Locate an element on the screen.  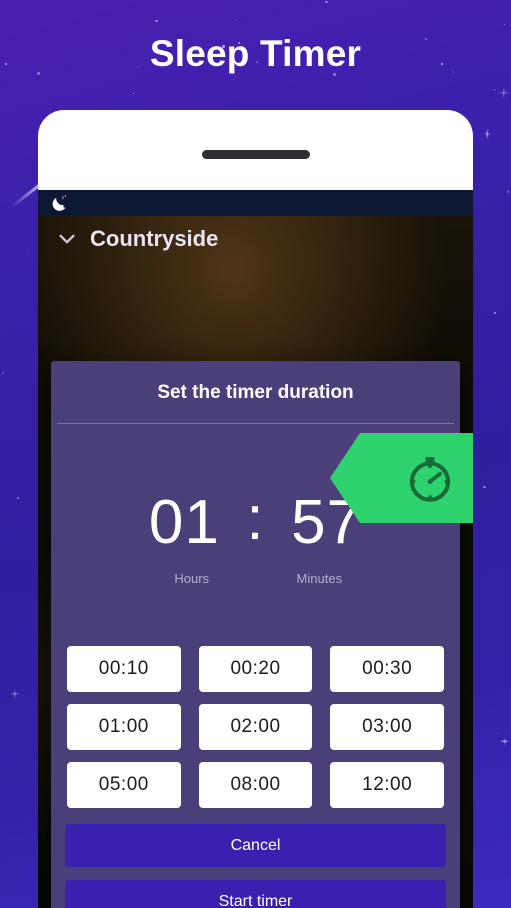
timer-hours-label: Hours is located at coordinates (192, 578).